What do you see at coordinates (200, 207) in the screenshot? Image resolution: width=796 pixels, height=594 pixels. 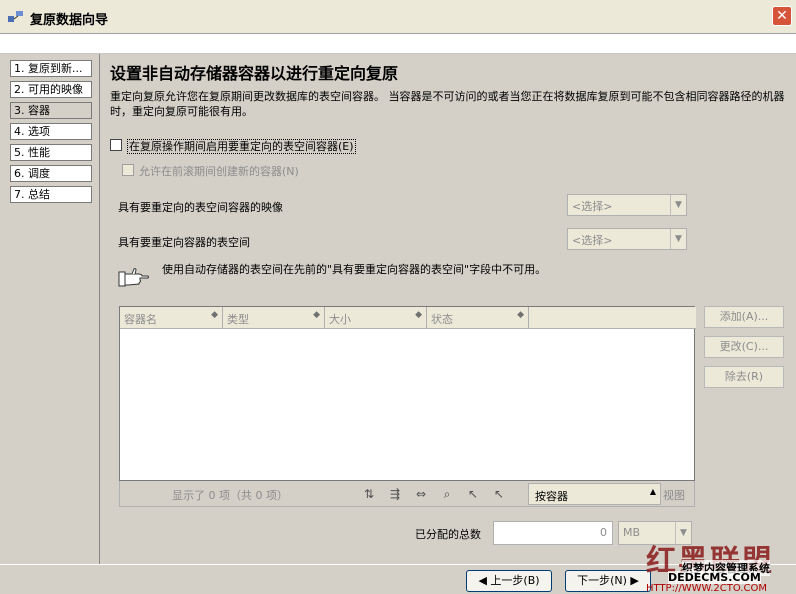 I see `image-label: 具有要重定向的表空间容器的映像` at bounding box center [200, 207].